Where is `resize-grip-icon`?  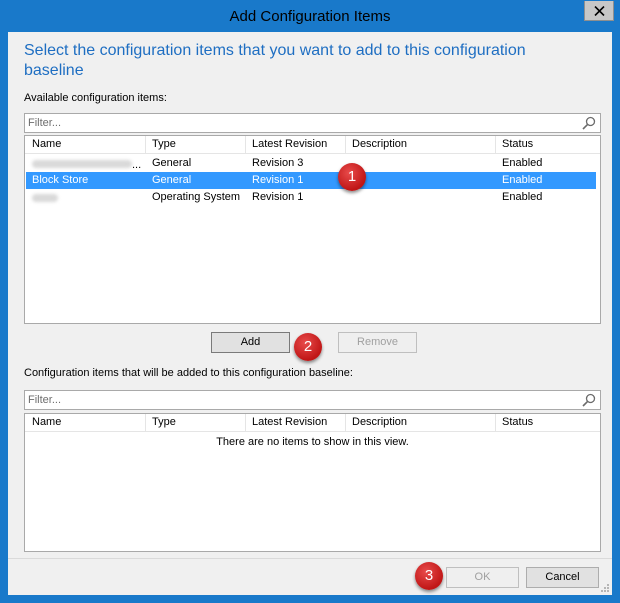
resize-grip-icon is located at coordinates (605, 588).